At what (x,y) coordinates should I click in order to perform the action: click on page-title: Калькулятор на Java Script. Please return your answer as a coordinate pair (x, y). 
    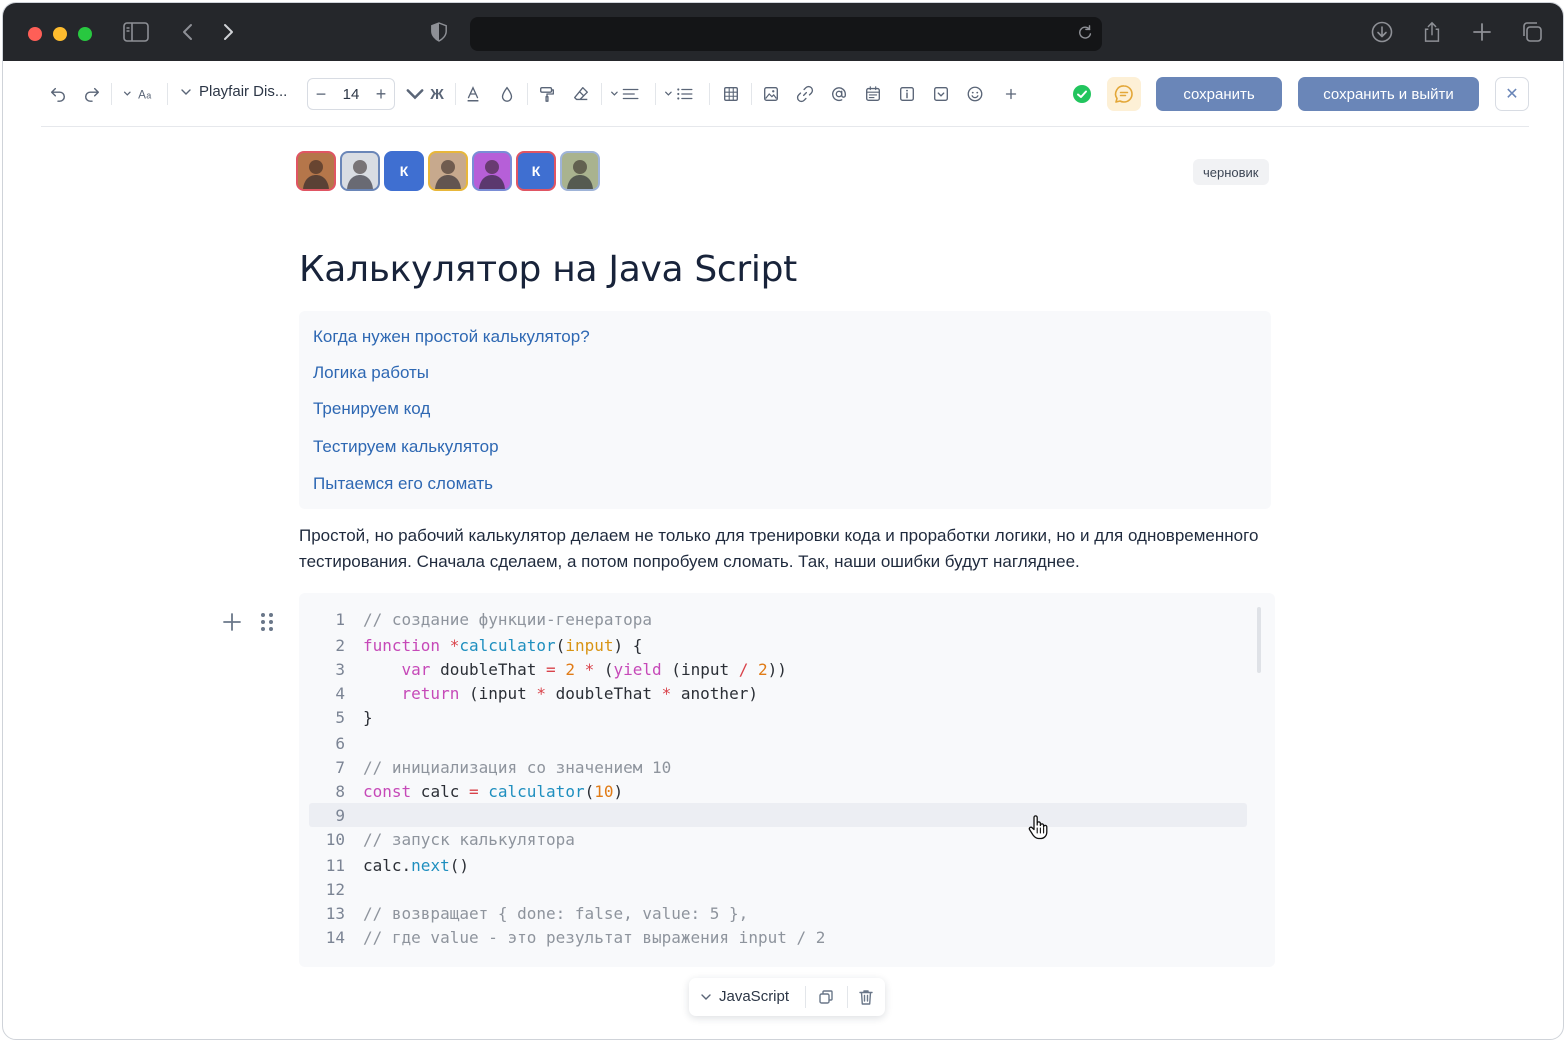
    Looking at the image, I should click on (548, 269).